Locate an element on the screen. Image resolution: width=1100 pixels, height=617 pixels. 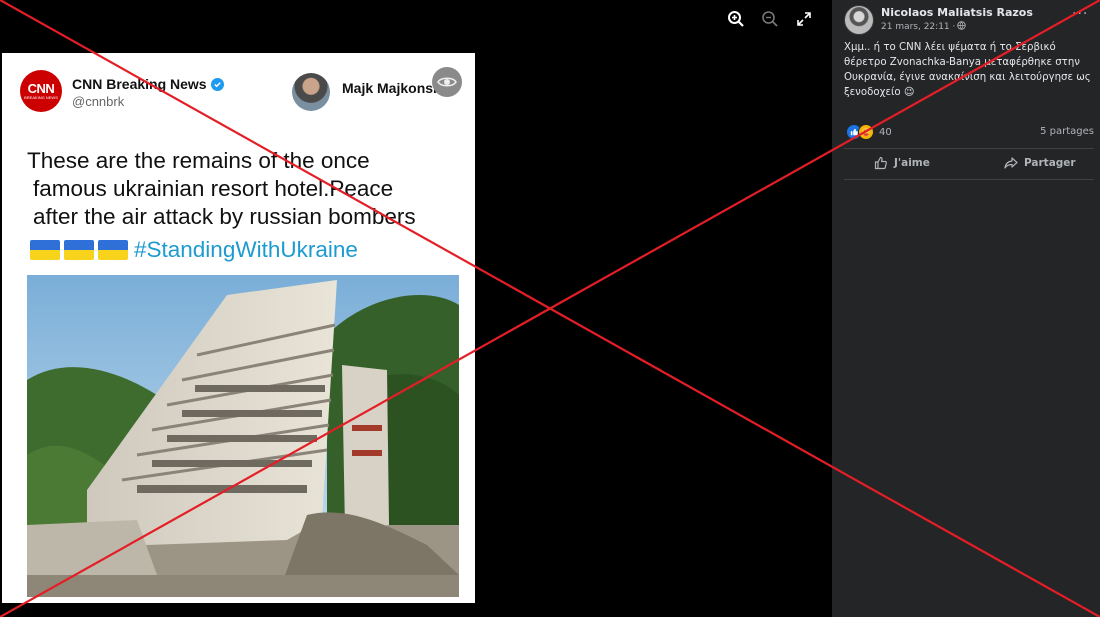
headline-line: after the air attack by russian bombers is located at coordinates (224, 216).